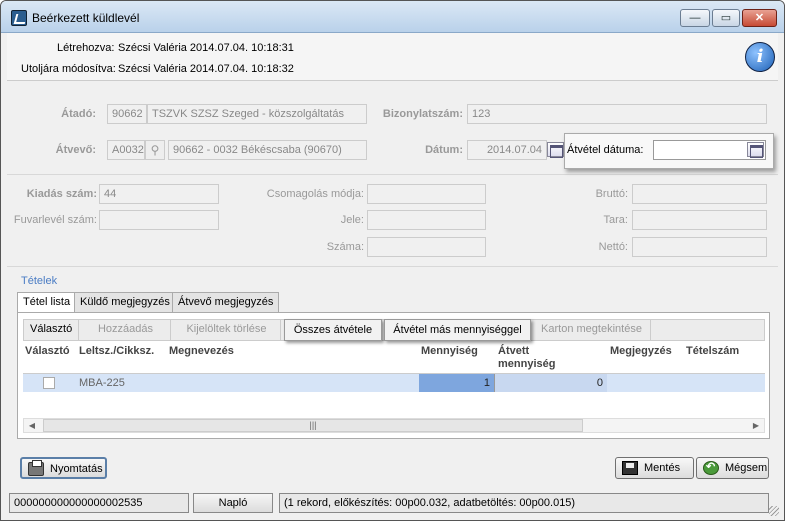  Describe the element at coordinates (550, 383) in the screenshot. I see `row-accepted-quantity-cell: 0` at that location.